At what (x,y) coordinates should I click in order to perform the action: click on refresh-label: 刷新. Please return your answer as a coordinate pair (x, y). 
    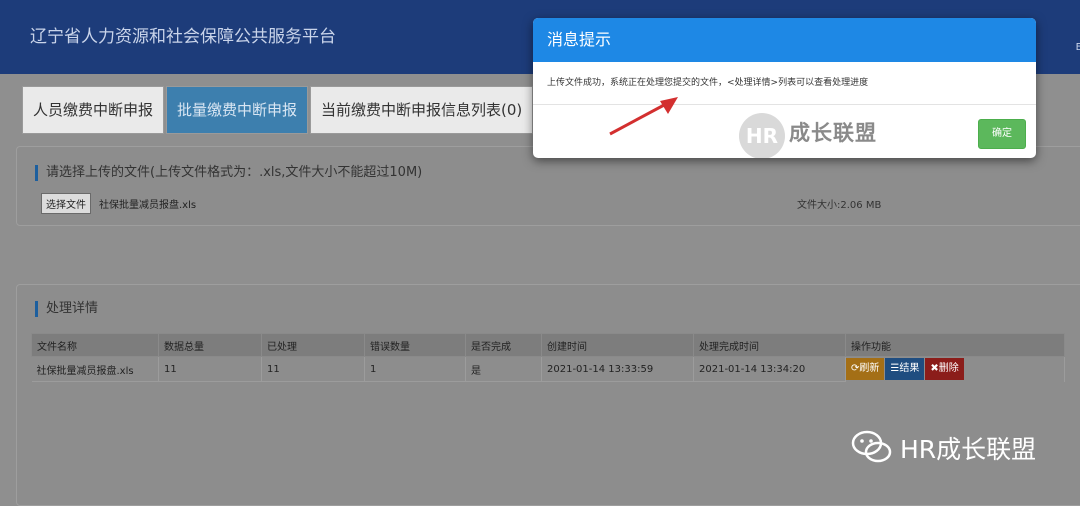
    Looking at the image, I should click on (869, 369).